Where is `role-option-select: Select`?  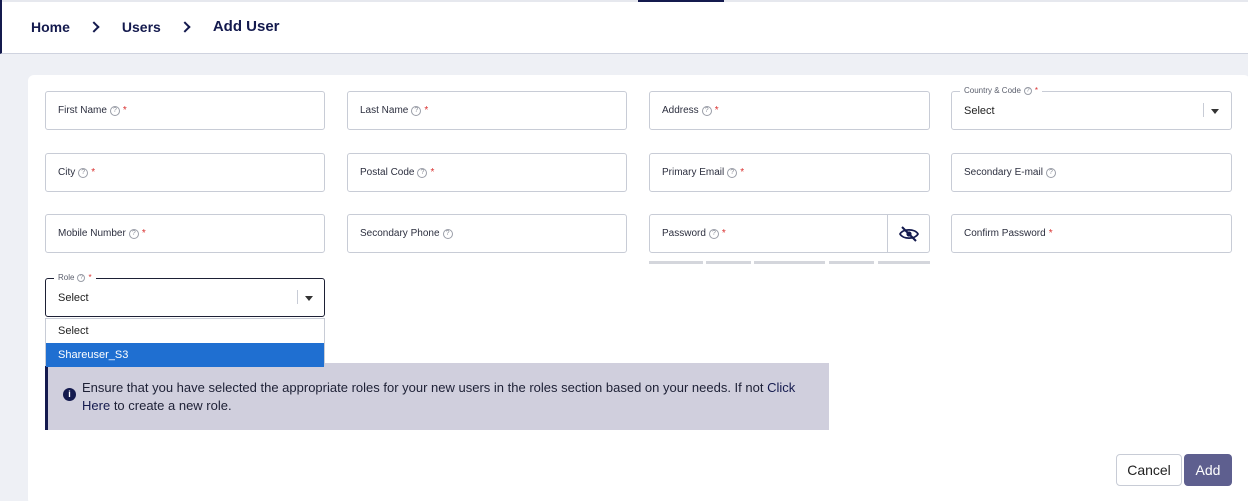
role-option-select: Select is located at coordinates (185, 331).